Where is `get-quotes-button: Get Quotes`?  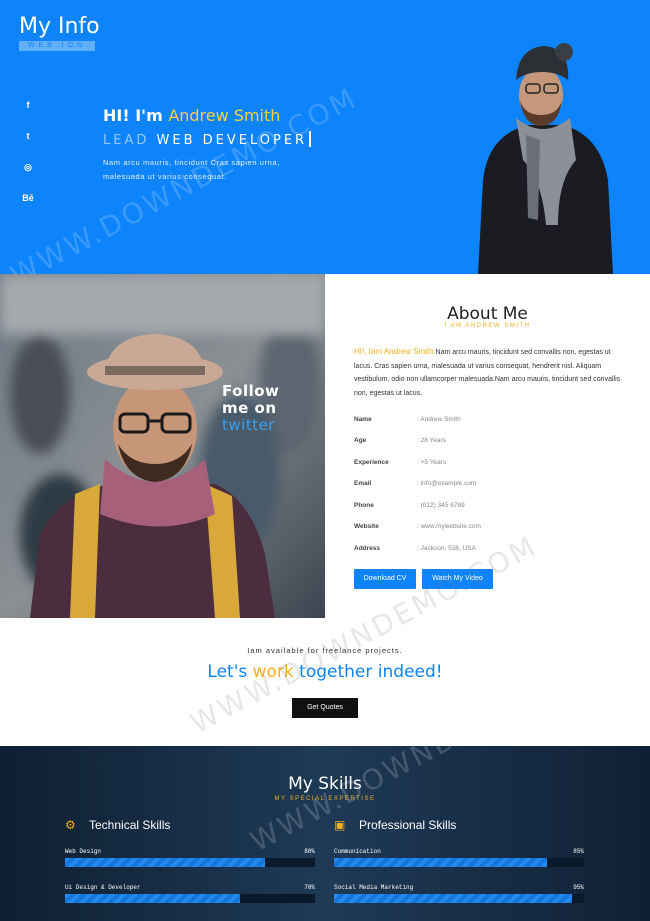
get-quotes-button: Get Quotes is located at coordinates (325, 708).